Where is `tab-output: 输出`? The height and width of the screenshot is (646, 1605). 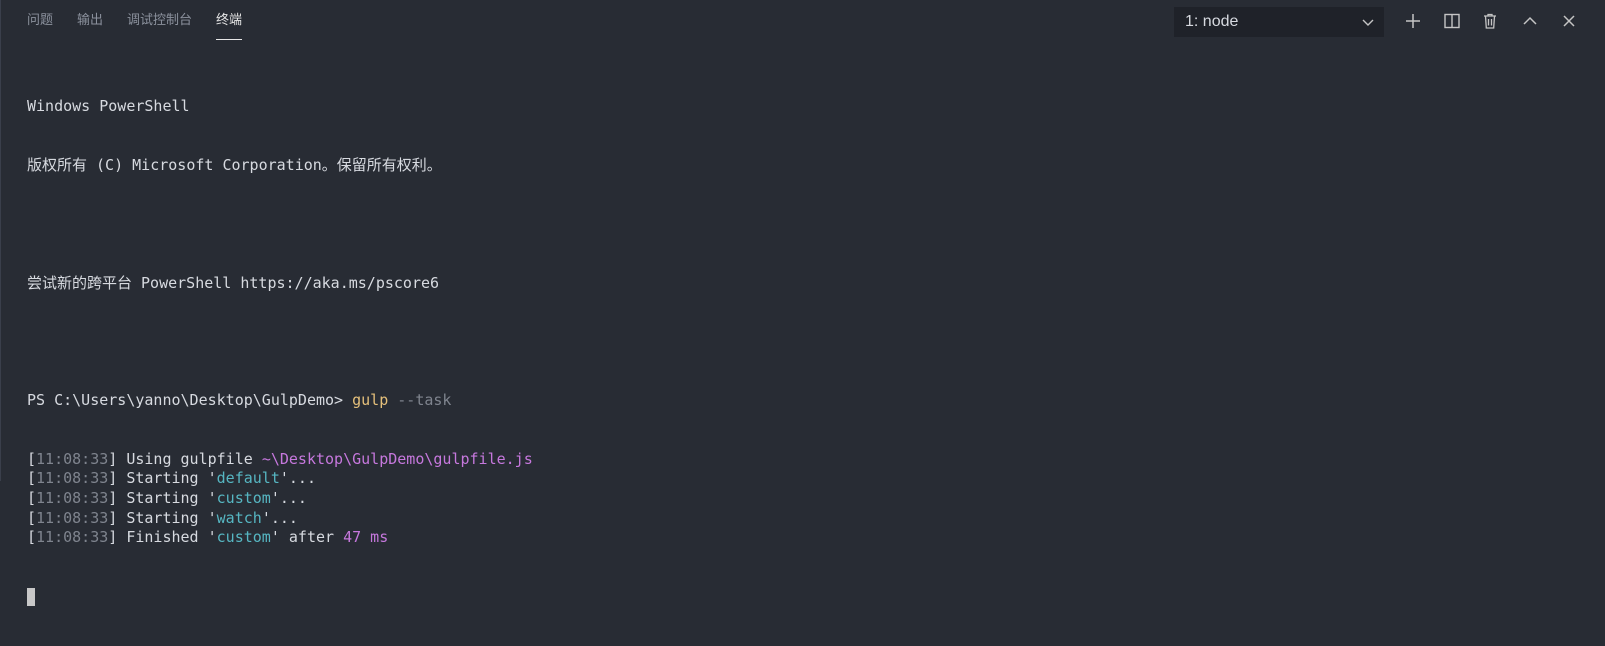 tab-output: 输出 is located at coordinates (90, 14).